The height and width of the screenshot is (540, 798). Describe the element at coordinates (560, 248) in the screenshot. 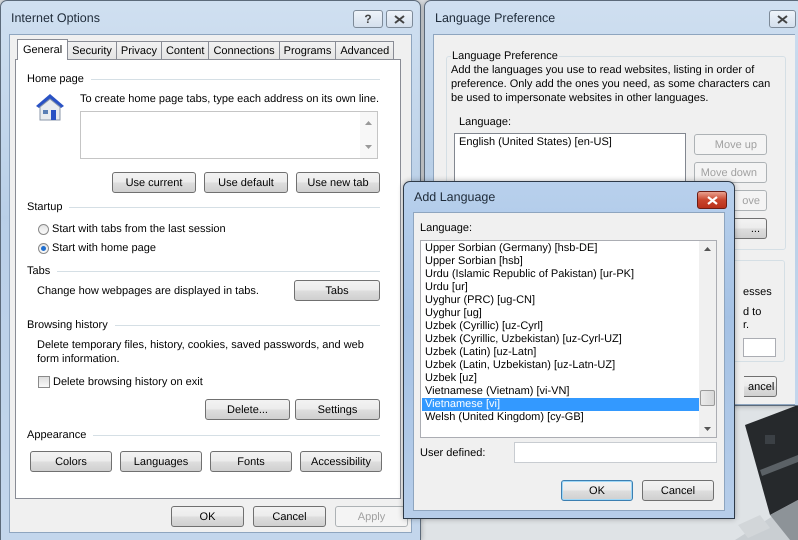

I see `list-item: Upper Sorbian (Germany) [hsb-DE]` at that location.